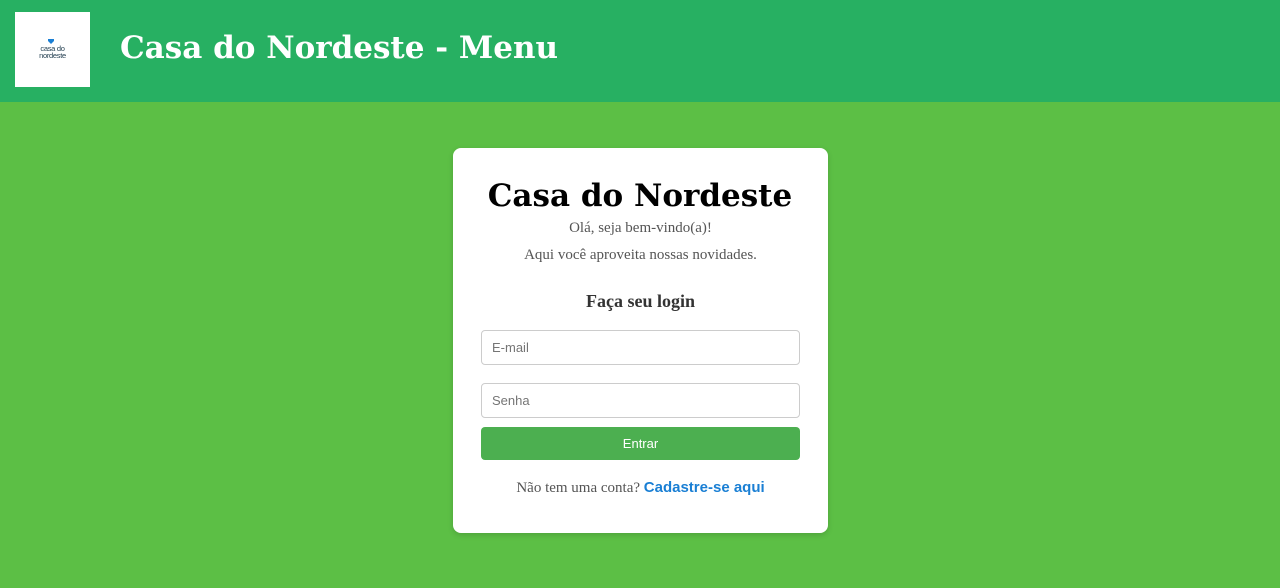 Image resolution: width=1280 pixels, height=588 pixels. What do you see at coordinates (640, 255) in the screenshot?
I see `subtitle-text: Aqui você aproveita nossas novidades.` at bounding box center [640, 255].